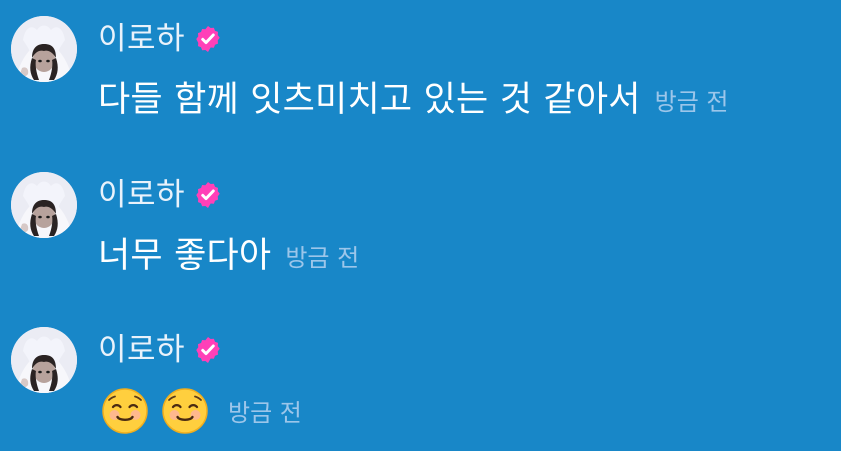 The height and width of the screenshot is (451, 841). Describe the element at coordinates (185, 256) in the screenshot. I see `message-text: 너무 좋다아` at that location.